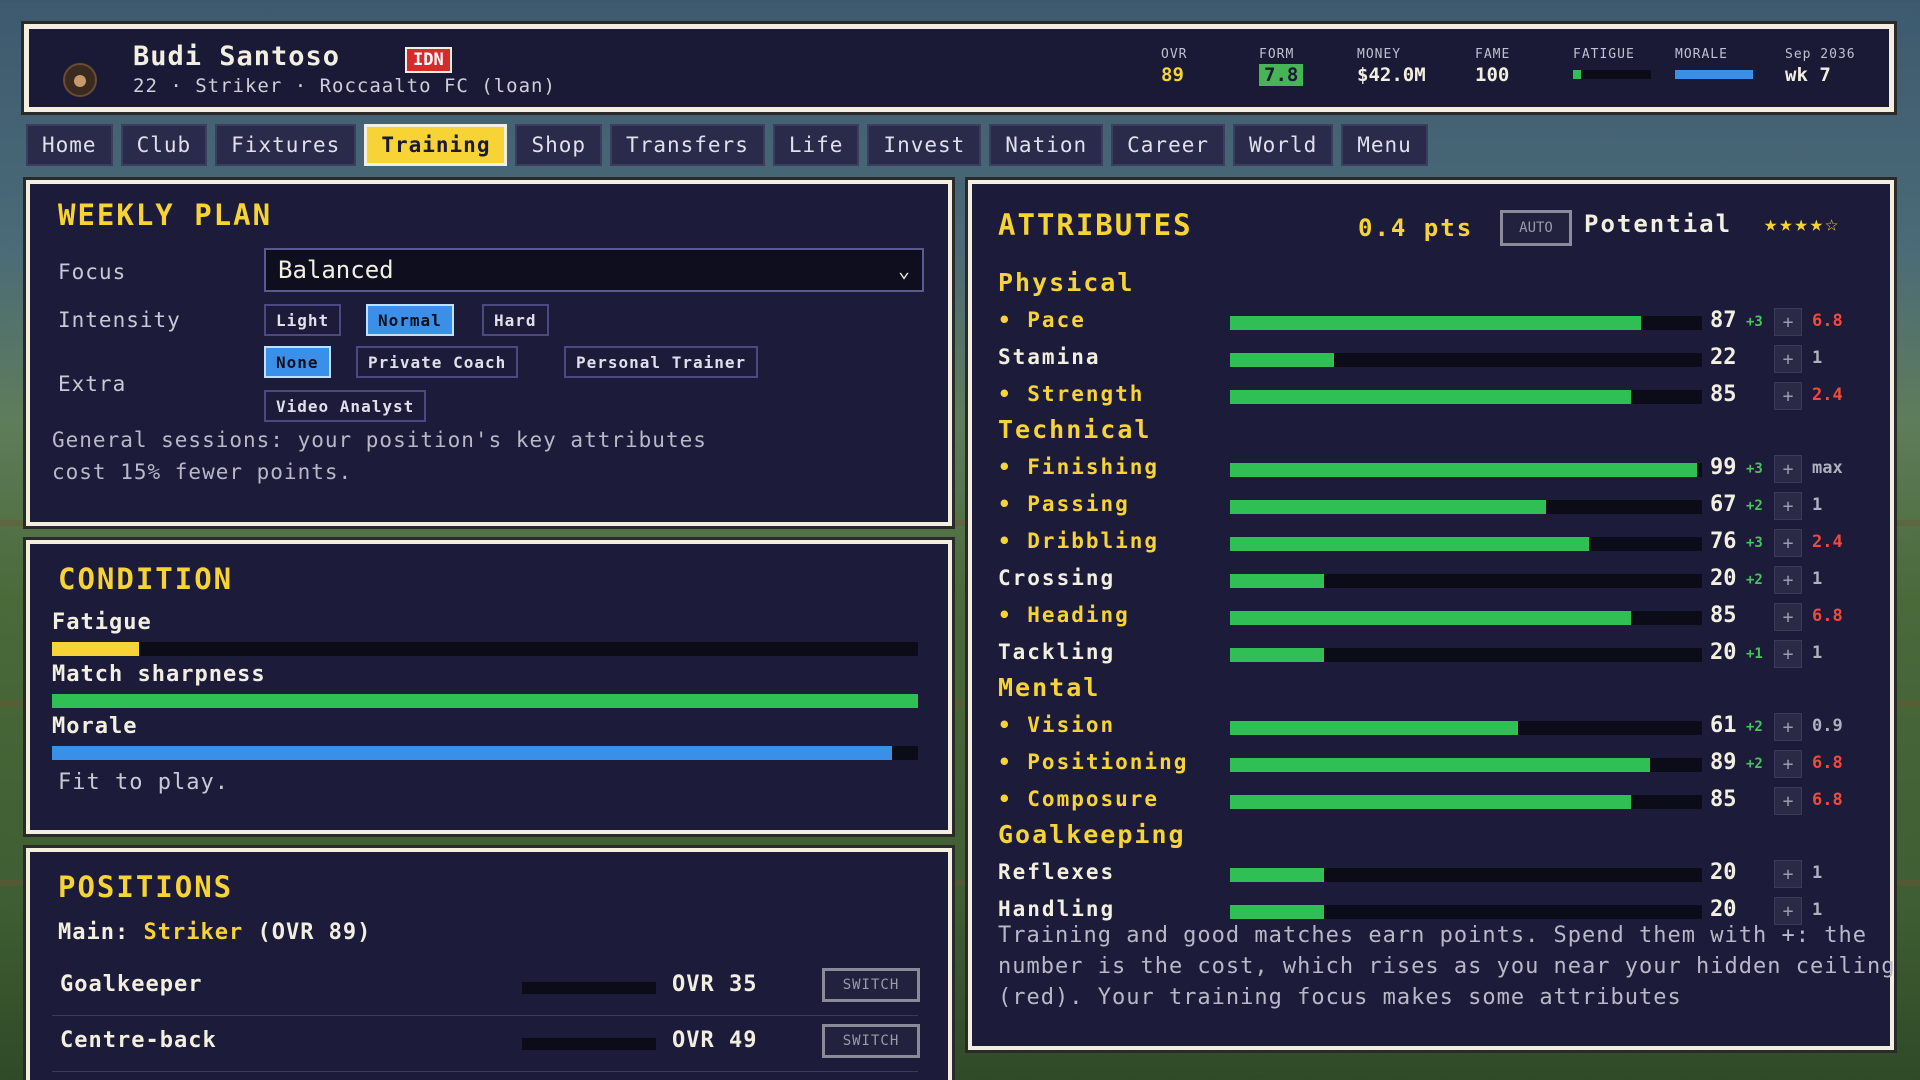 This screenshot has width=1920, height=1080. What do you see at coordinates (486, 1045) in the screenshot?
I see `position-row: Centre-back OVR 49 SWITCH` at bounding box center [486, 1045].